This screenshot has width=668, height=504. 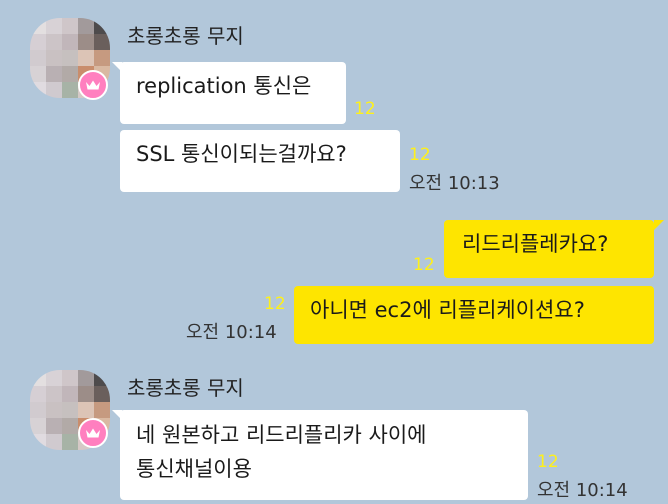 I want to click on message-bubble: 리드리플레카요?, so click(x=549, y=249).